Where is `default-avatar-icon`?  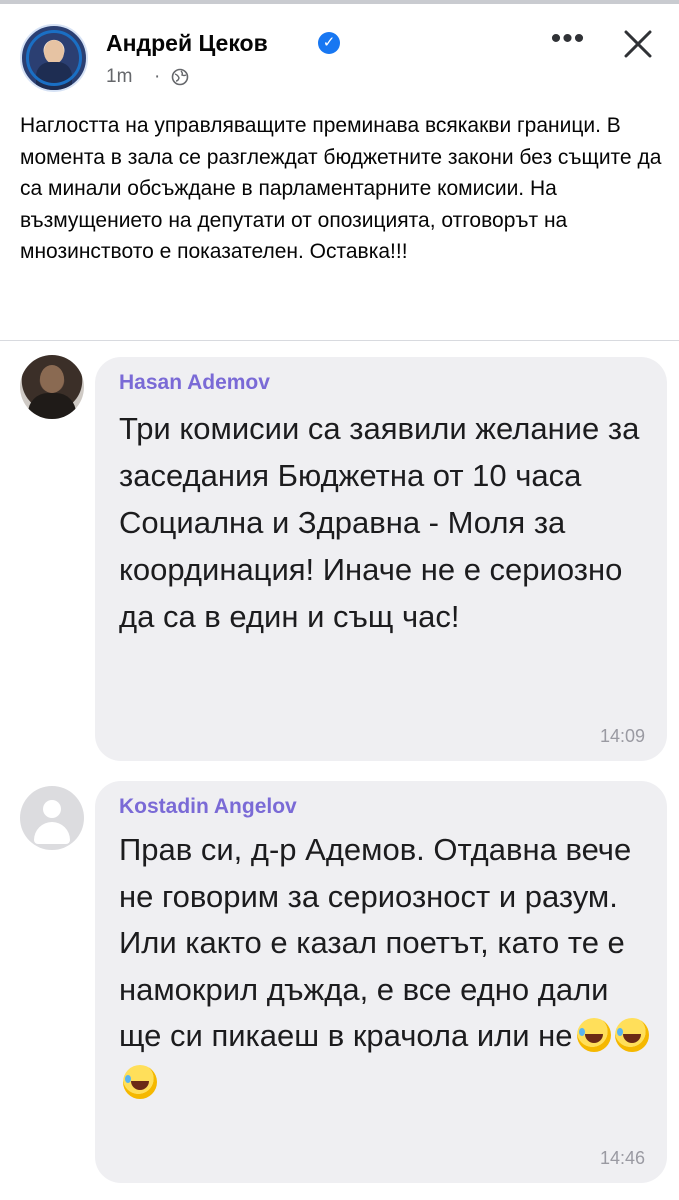 default-avatar-icon is located at coordinates (52, 818).